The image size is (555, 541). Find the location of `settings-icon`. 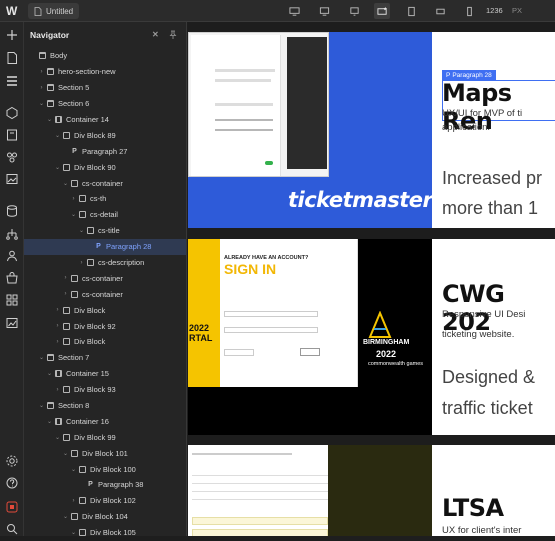

settings-icon is located at coordinates (12, 461).